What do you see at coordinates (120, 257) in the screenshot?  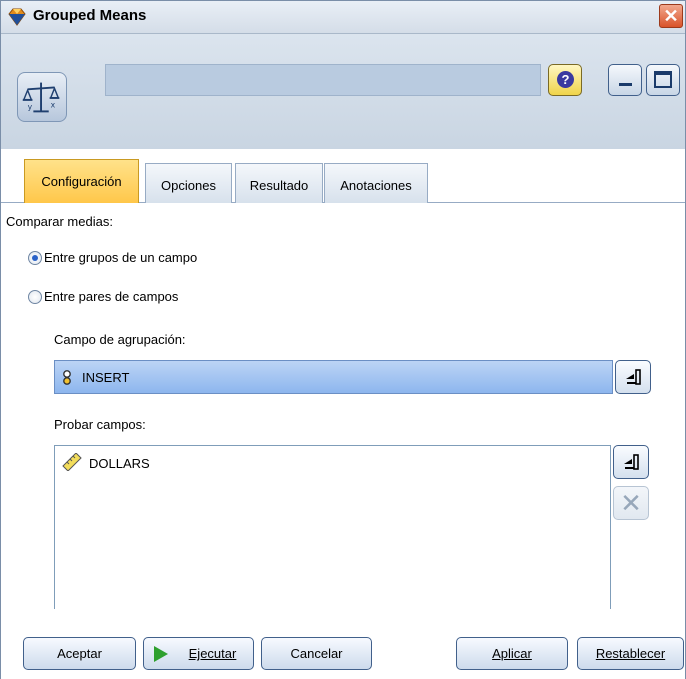 I see `radio-between-groups-label: Entre grupos de un campo` at bounding box center [120, 257].